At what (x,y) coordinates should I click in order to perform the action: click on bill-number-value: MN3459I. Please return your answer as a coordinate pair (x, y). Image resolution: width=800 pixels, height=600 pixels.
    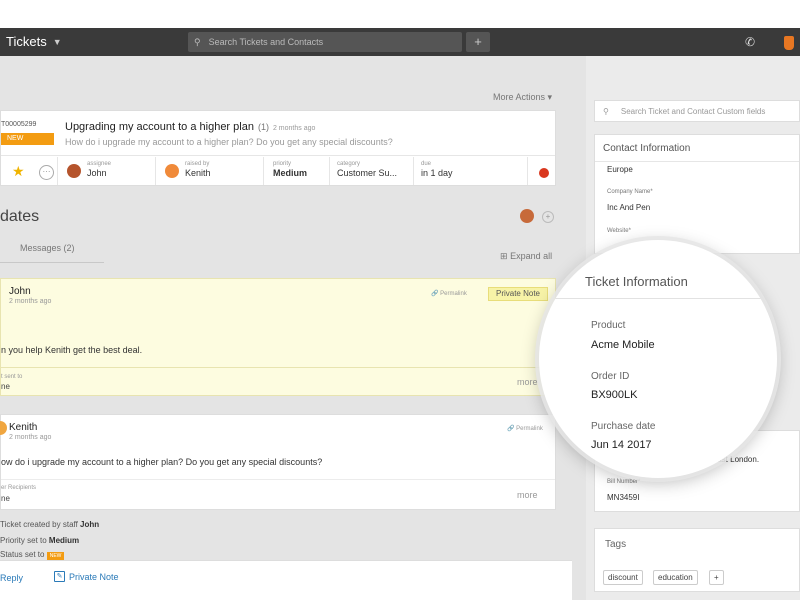
    Looking at the image, I should click on (623, 497).